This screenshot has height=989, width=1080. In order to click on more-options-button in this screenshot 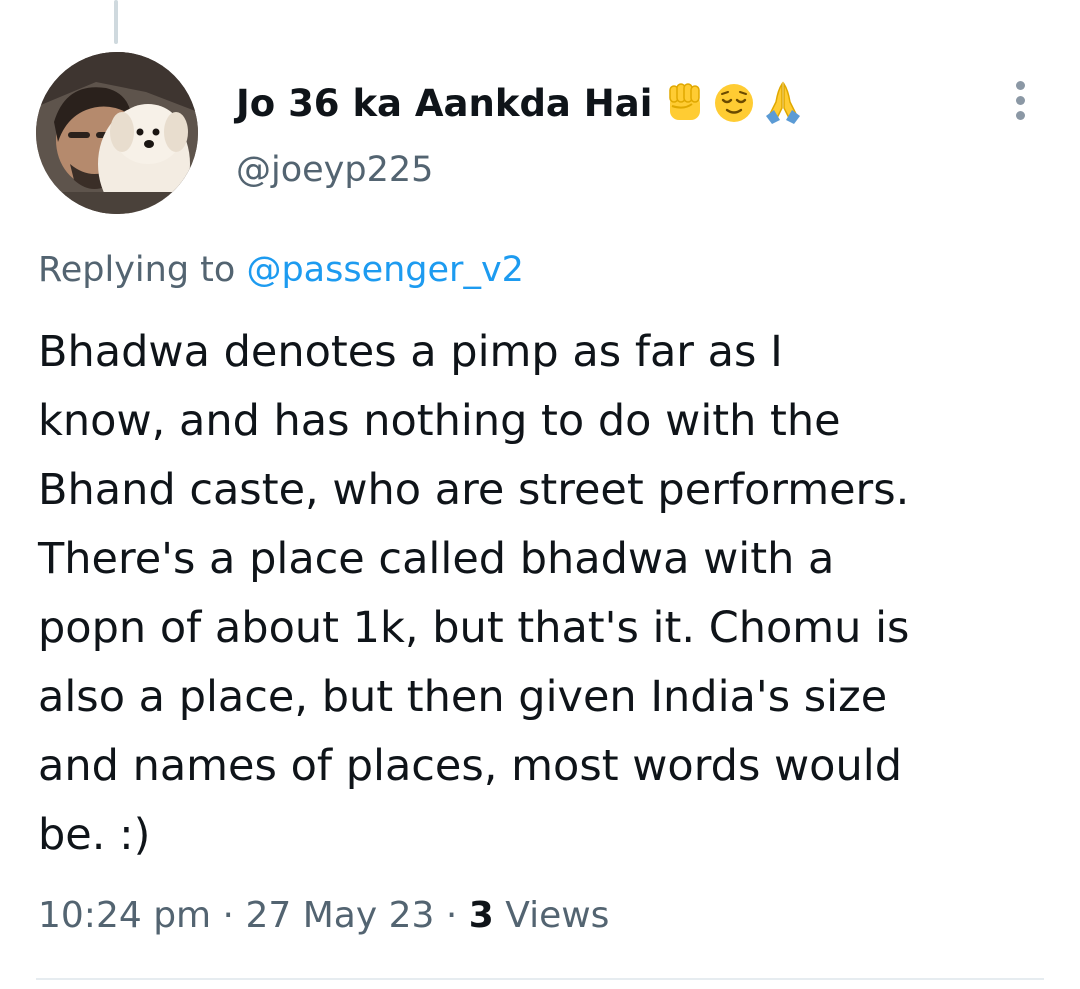, I will do `click(1020, 100)`.